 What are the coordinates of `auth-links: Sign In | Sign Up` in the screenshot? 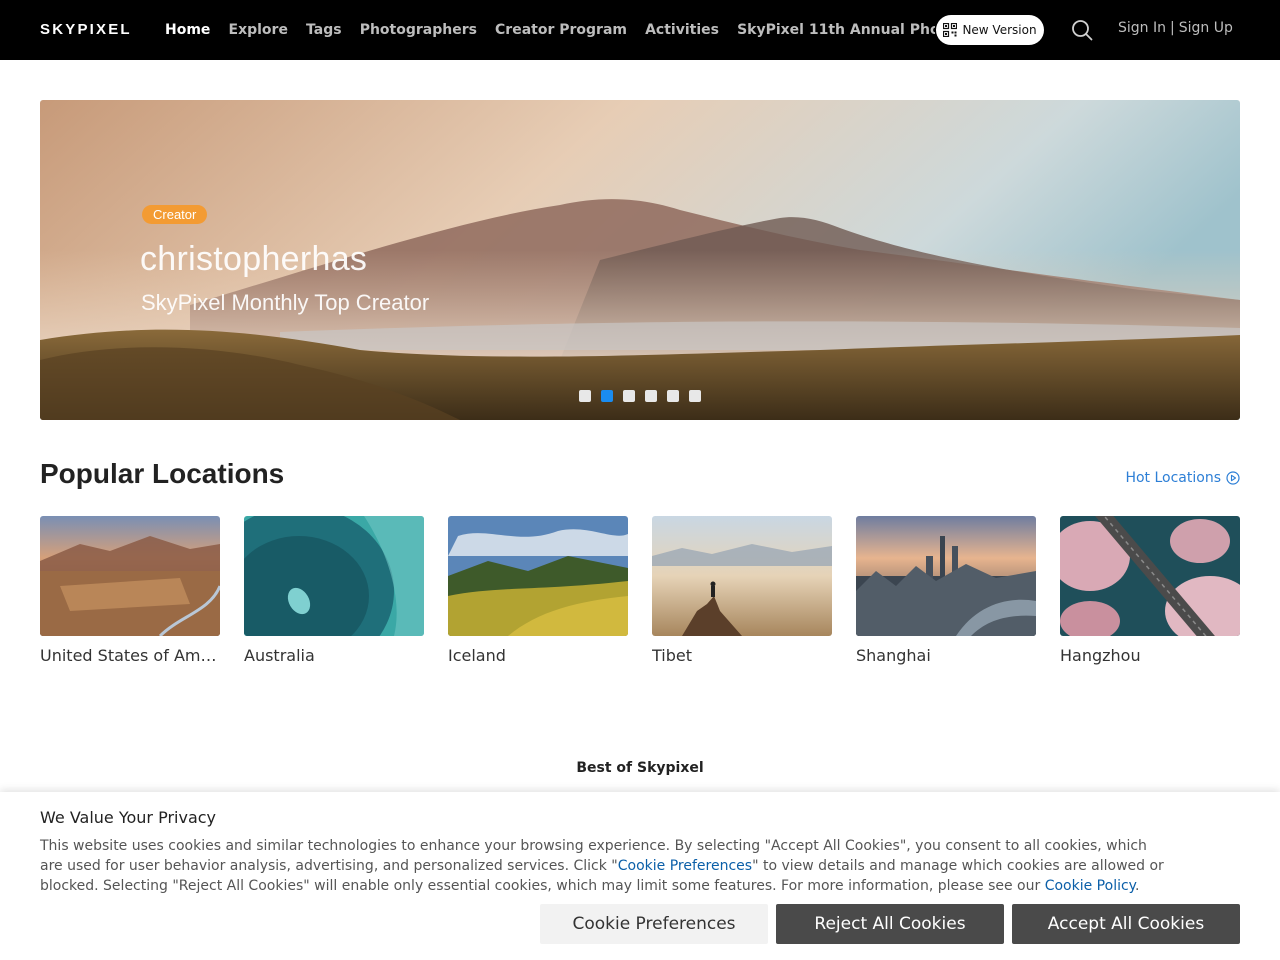 It's located at (1175, 28).